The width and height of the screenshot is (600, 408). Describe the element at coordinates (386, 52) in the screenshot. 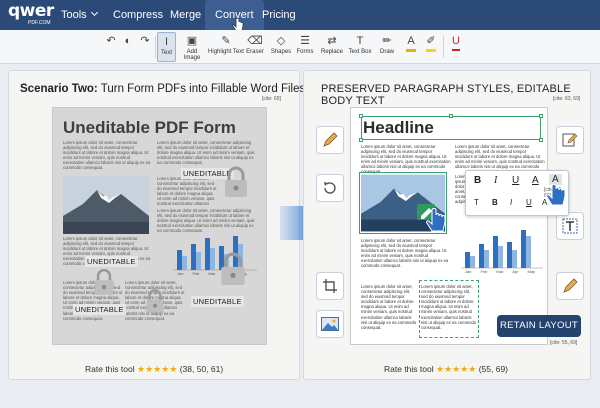

I see `tool-draw-label: Draw` at that location.